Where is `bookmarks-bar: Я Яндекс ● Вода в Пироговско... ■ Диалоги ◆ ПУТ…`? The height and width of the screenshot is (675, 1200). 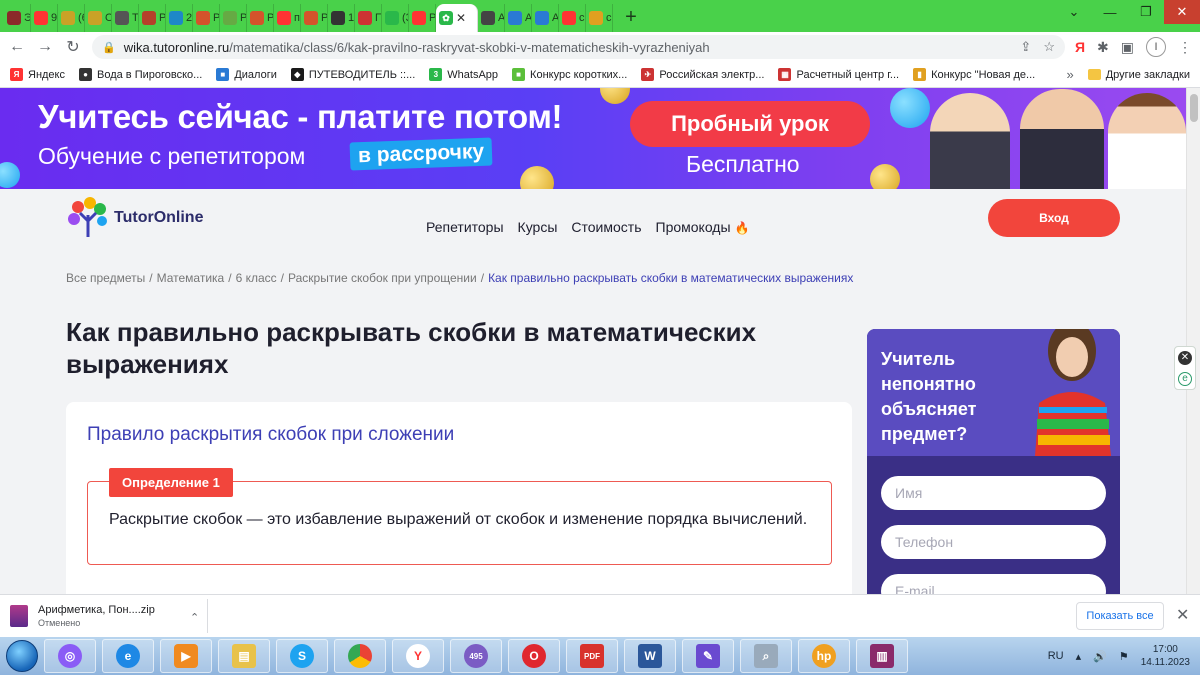 bookmarks-bar: Я Яндекс ● Вода в Пироговско... ■ Диалоги ◆ ПУТ… is located at coordinates (600, 75).